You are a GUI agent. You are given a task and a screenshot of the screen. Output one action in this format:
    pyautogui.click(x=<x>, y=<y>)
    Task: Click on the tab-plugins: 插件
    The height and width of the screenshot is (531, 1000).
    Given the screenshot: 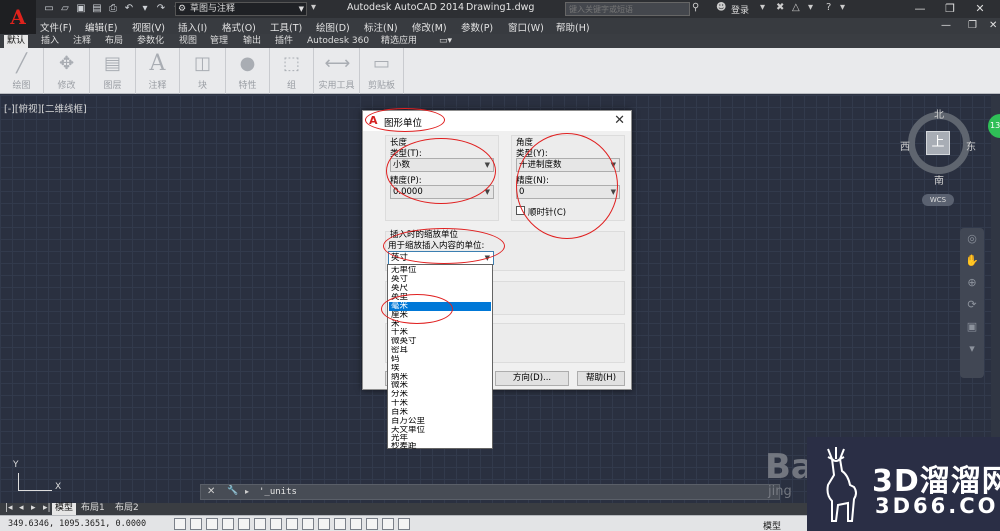 What is the action you would take?
    pyautogui.click(x=284, y=41)
    